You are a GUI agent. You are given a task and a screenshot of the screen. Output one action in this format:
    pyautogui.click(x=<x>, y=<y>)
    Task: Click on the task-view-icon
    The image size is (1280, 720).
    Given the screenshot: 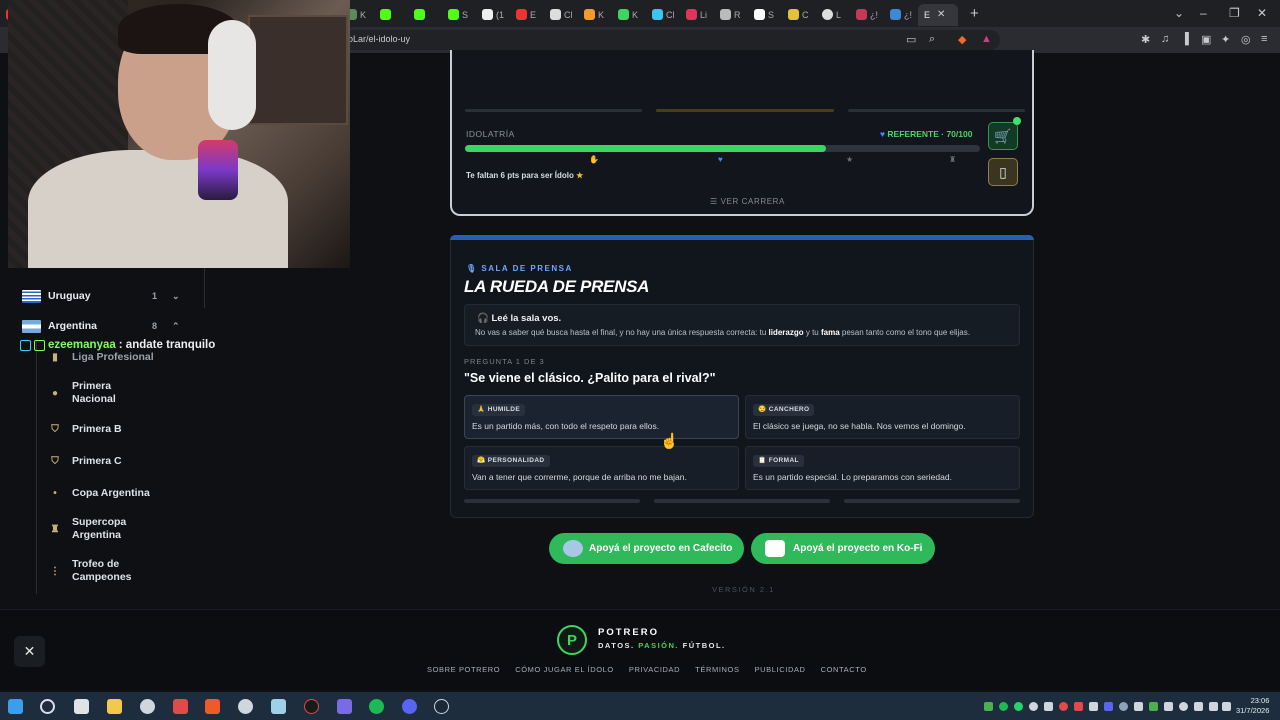 What is the action you would take?
    pyautogui.click(x=81, y=706)
    